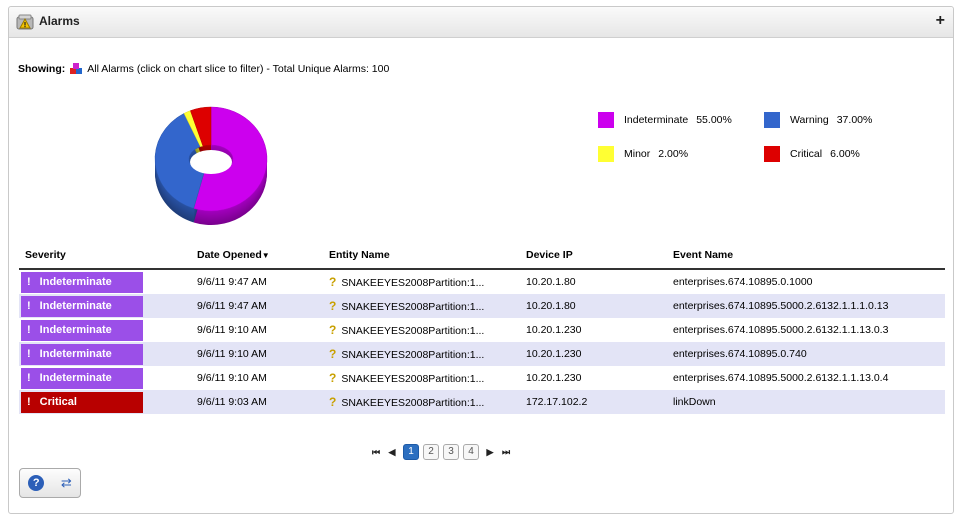  Describe the element at coordinates (549, 255) in the screenshot. I see `column-label: Device IP` at that location.